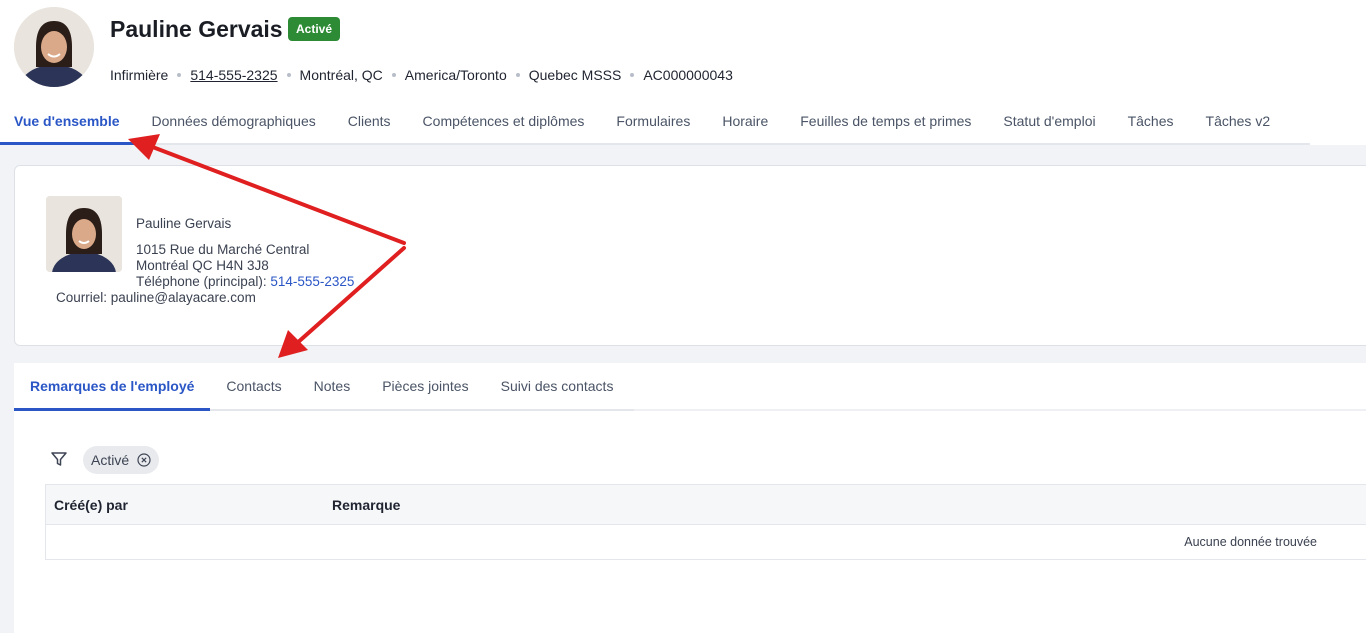  Describe the element at coordinates (706, 505) in the screenshot. I see `table-header: Créé(e) par Remarque` at that location.